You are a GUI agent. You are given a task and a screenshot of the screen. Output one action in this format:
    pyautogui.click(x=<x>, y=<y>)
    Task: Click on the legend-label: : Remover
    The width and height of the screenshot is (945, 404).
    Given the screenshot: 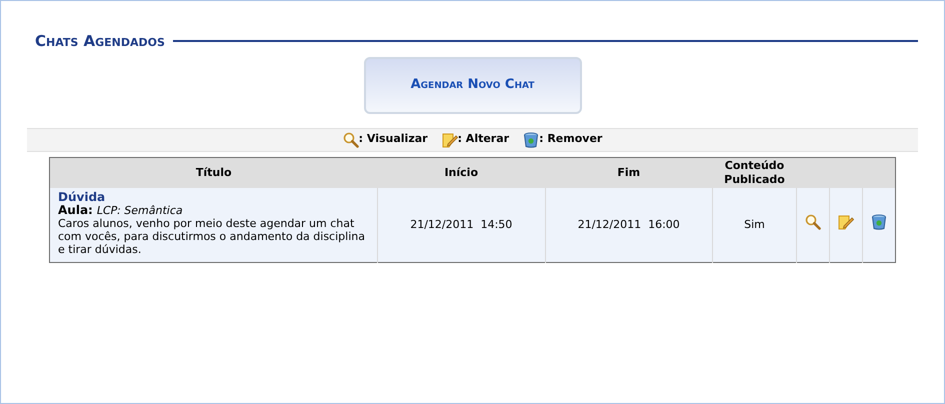 What is the action you would take?
    pyautogui.click(x=570, y=139)
    